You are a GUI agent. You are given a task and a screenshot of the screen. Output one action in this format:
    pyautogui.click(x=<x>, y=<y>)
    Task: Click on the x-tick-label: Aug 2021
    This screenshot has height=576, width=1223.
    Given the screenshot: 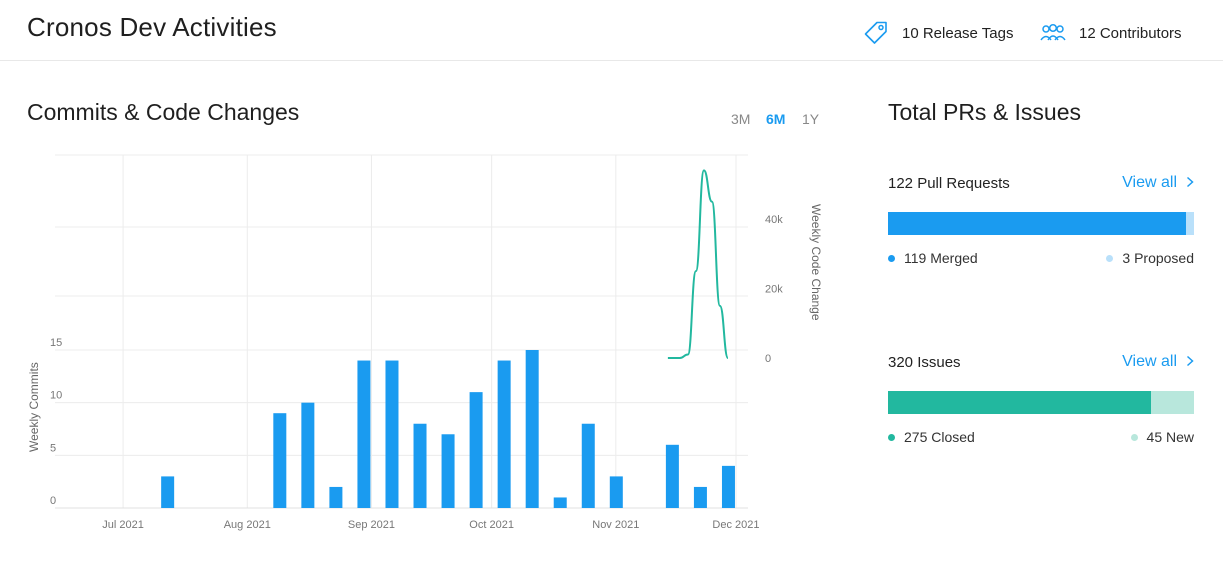 What is the action you would take?
    pyautogui.click(x=247, y=525)
    